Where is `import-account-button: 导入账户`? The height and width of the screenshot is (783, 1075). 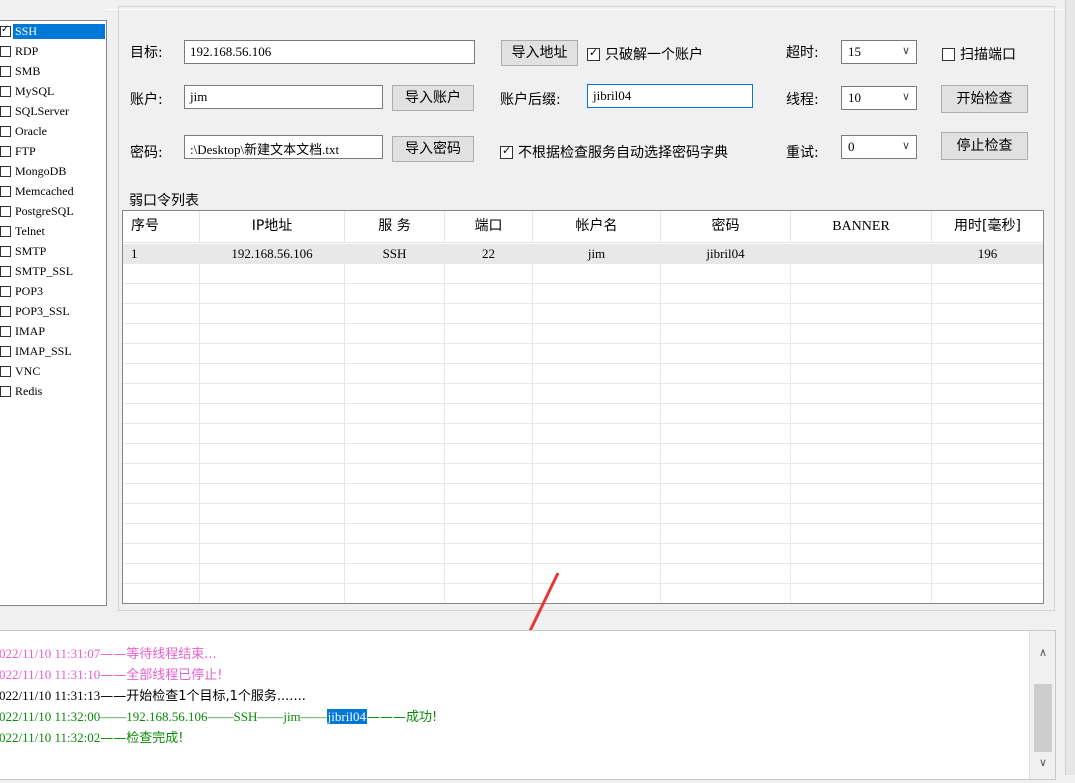
import-account-button: 导入账户 is located at coordinates (433, 98).